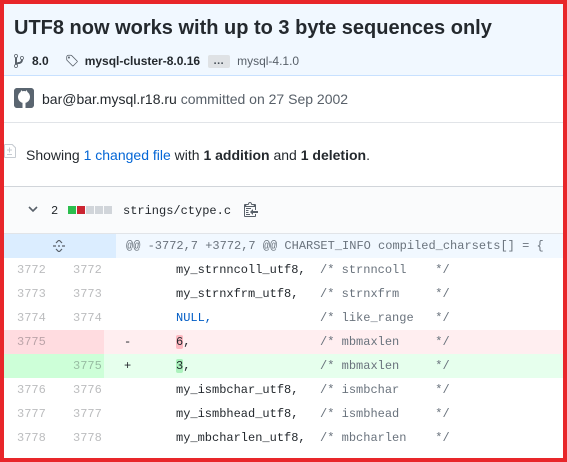 The width and height of the screenshot is (567, 462). I want to click on file-name: strings/ctype.c, so click(177, 211).